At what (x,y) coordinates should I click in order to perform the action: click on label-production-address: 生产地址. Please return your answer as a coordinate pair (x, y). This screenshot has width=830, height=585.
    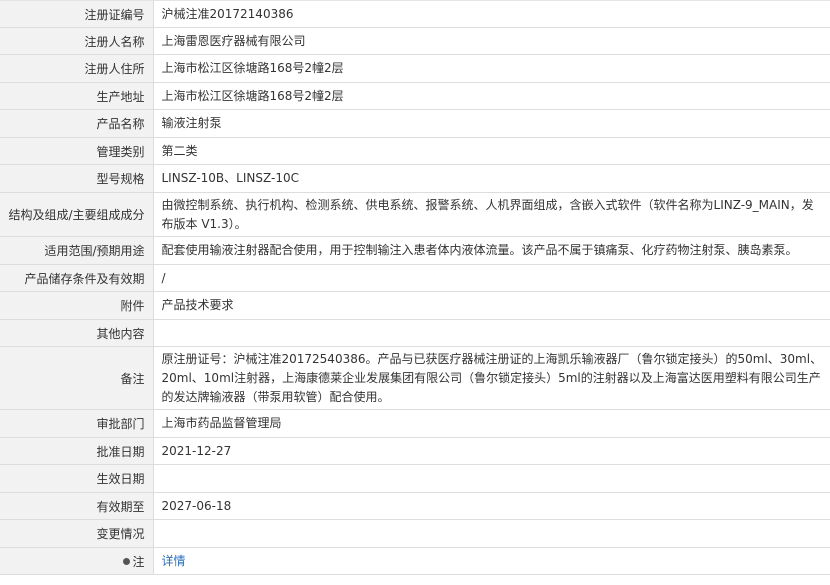
    Looking at the image, I should click on (77, 96).